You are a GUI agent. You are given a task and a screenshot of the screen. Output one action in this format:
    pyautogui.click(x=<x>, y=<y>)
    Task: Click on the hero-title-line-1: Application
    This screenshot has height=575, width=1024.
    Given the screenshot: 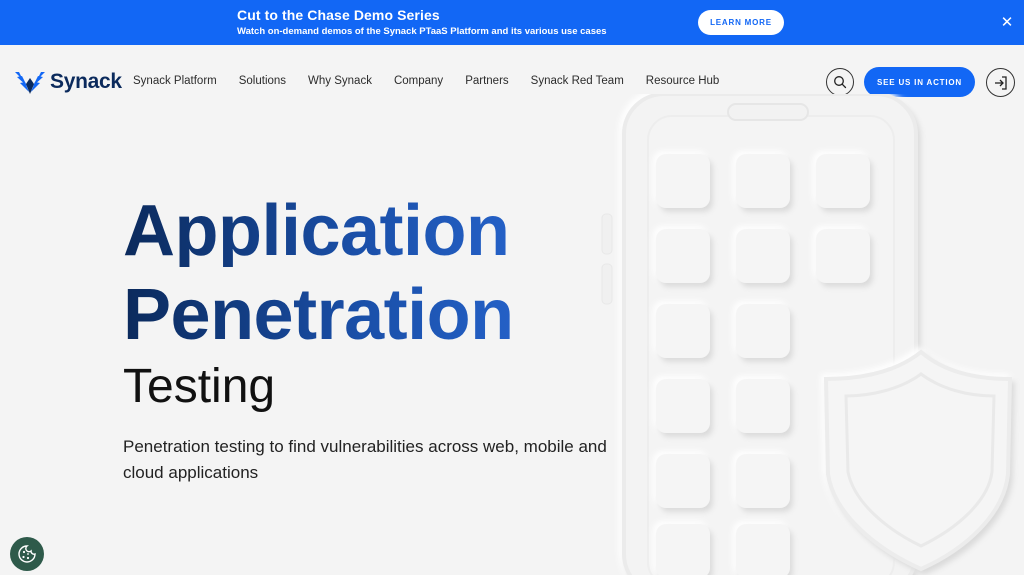 What is the action you would take?
    pyautogui.click(x=316, y=231)
    